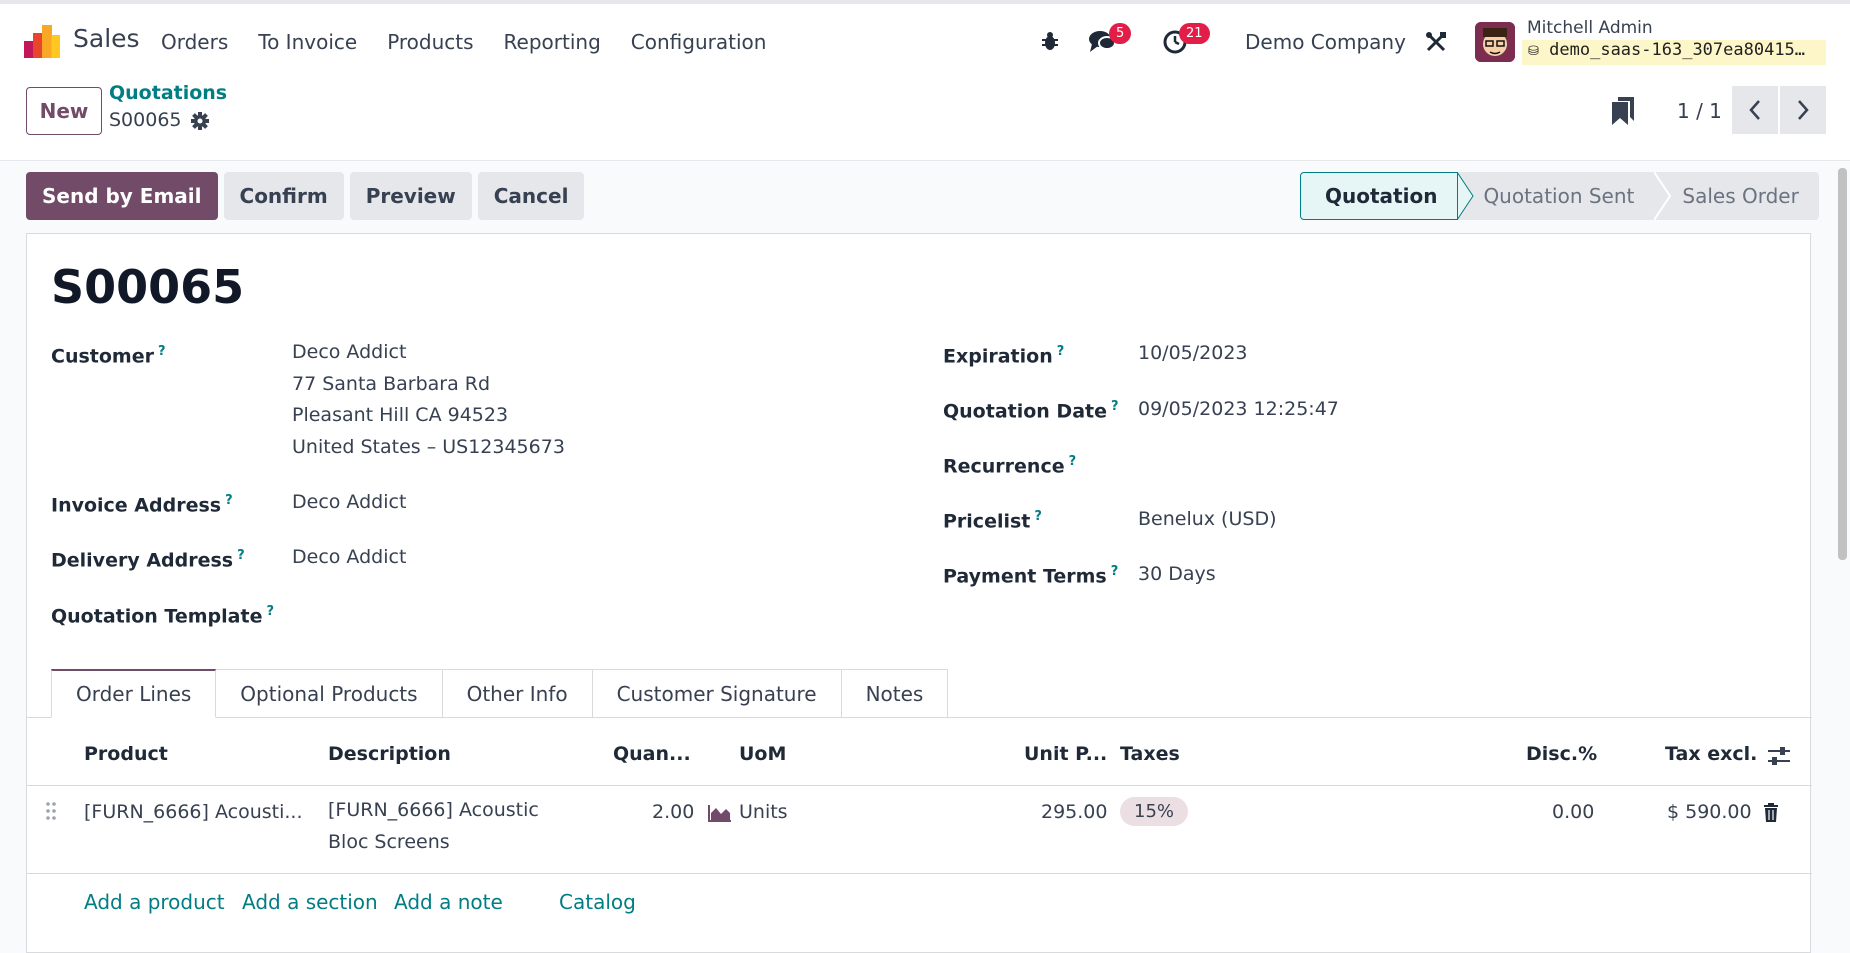 Image resolution: width=1850 pixels, height=953 pixels. What do you see at coordinates (162, 616) in the screenshot?
I see `quotation-template-label: Quotation Template?` at bounding box center [162, 616].